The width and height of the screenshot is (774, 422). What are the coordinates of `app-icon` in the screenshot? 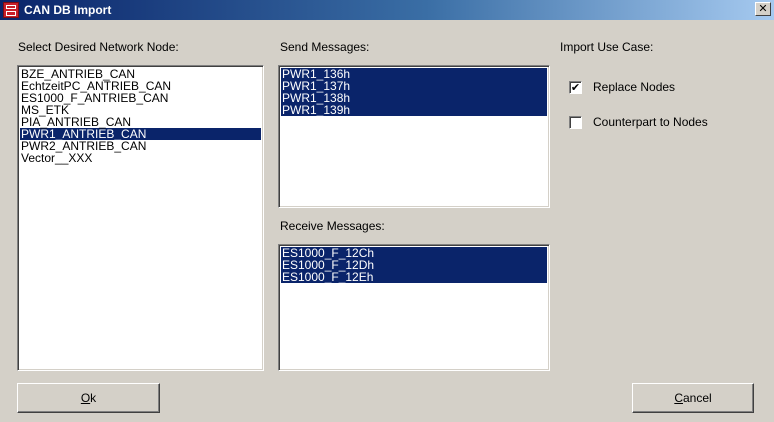 It's located at (11, 10).